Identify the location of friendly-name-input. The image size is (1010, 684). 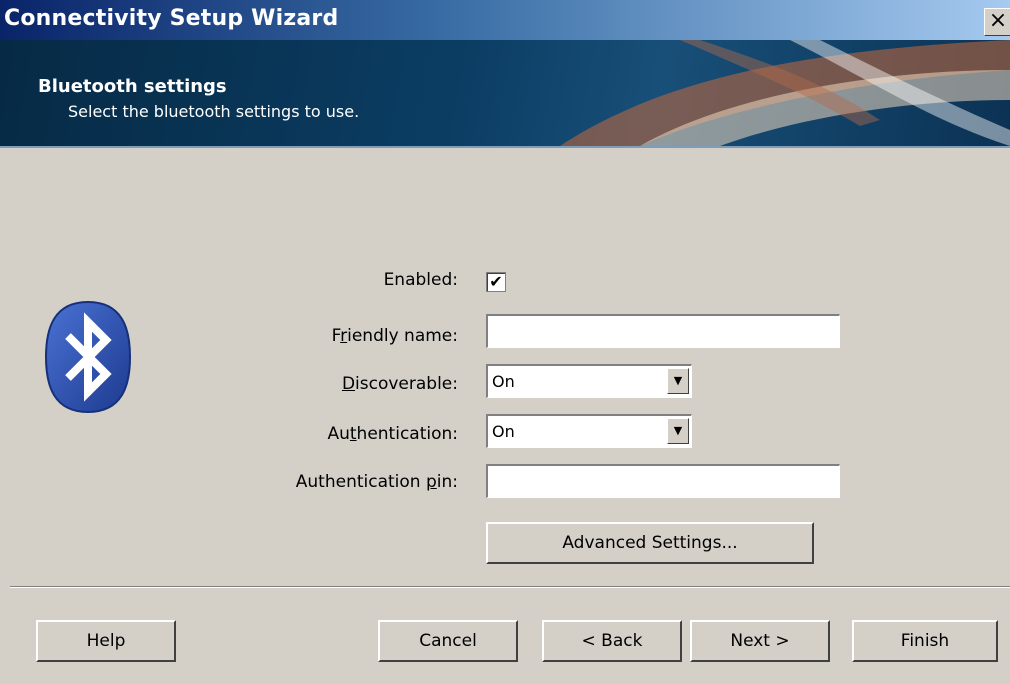
(663, 331).